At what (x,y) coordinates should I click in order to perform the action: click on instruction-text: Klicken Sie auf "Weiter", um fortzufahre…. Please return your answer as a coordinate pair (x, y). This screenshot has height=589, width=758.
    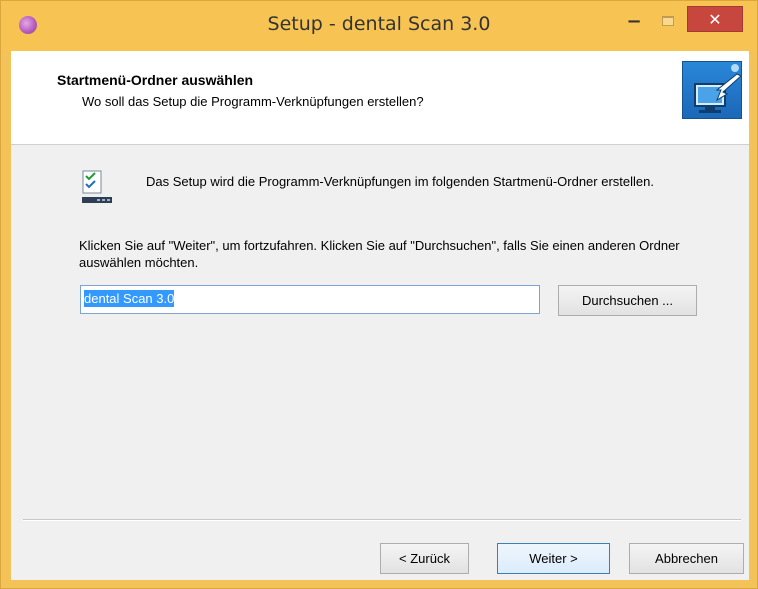
    Looking at the image, I should click on (379, 254).